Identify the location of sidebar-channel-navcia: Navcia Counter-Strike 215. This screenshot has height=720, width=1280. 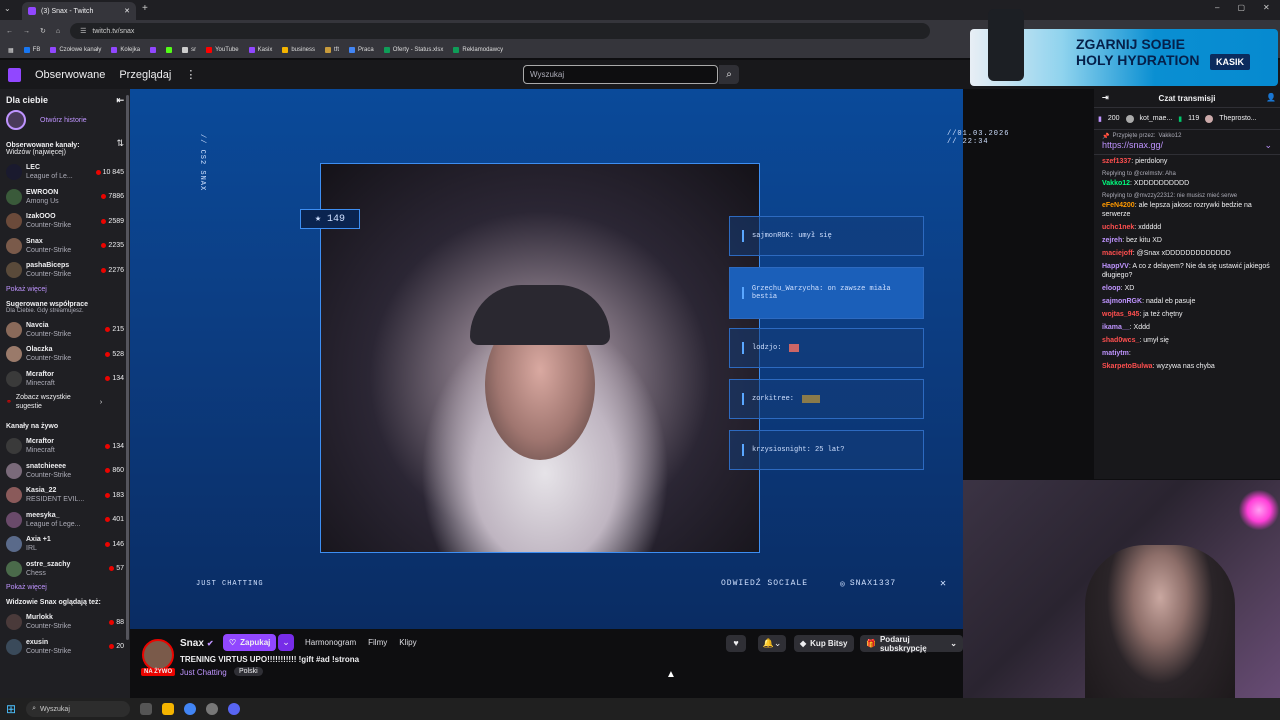
(65, 330).